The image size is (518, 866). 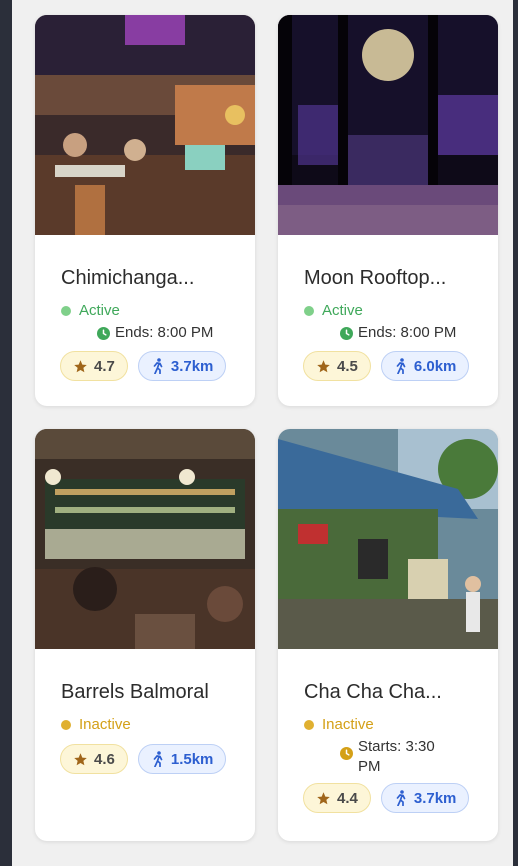 I want to click on start-time: Starts: 3:30 PM, so click(x=393, y=757).